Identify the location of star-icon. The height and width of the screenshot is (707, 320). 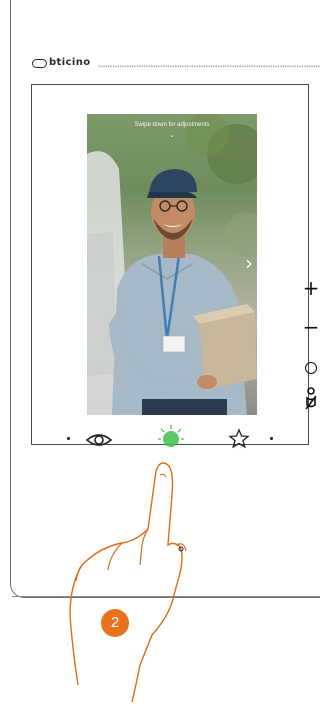
(239, 438).